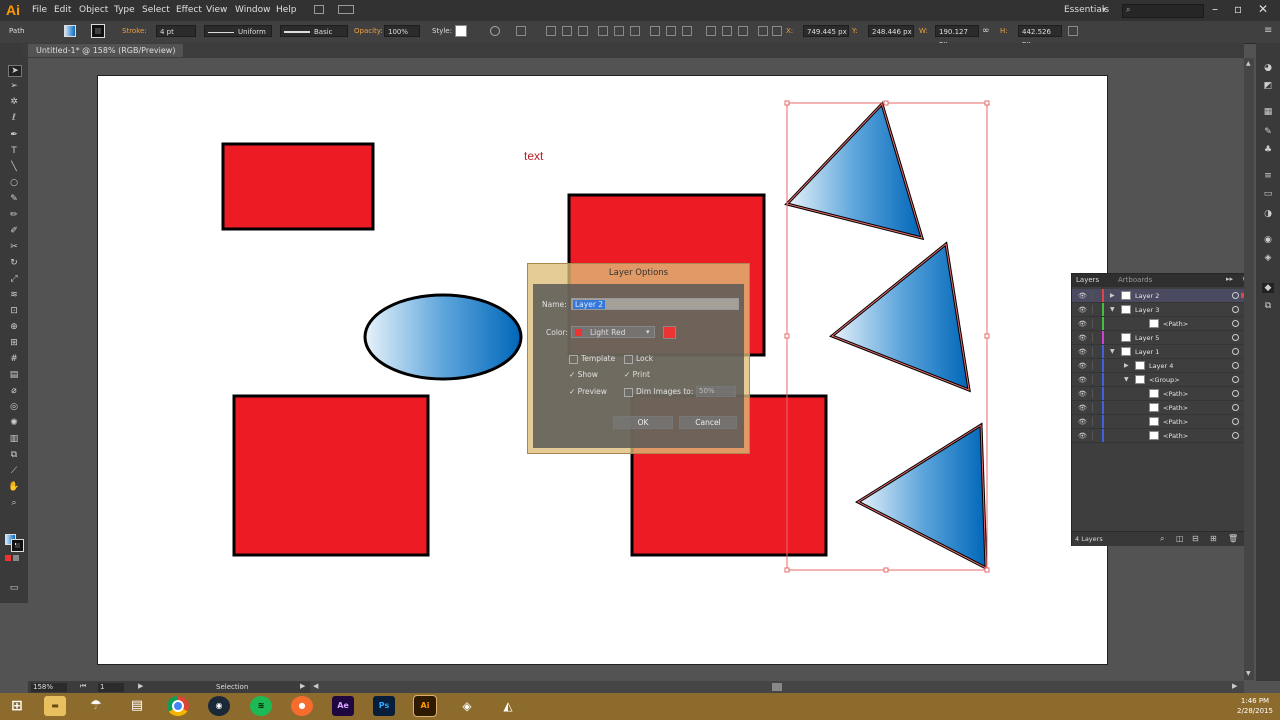  Describe the element at coordinates (17, 545) in the screenshot. I see `stroke-color-box` at that location.